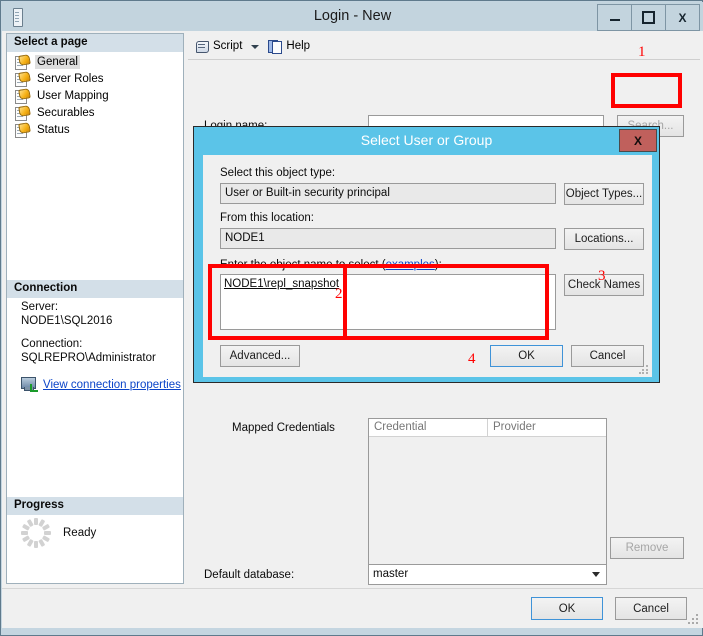 The width and height of the screenshot is (703, 636). What do you see at coordinates (607, 356) in the screenshot?
I see `dialog-cancel-button: Cancel` at bounding box center [607, 356].